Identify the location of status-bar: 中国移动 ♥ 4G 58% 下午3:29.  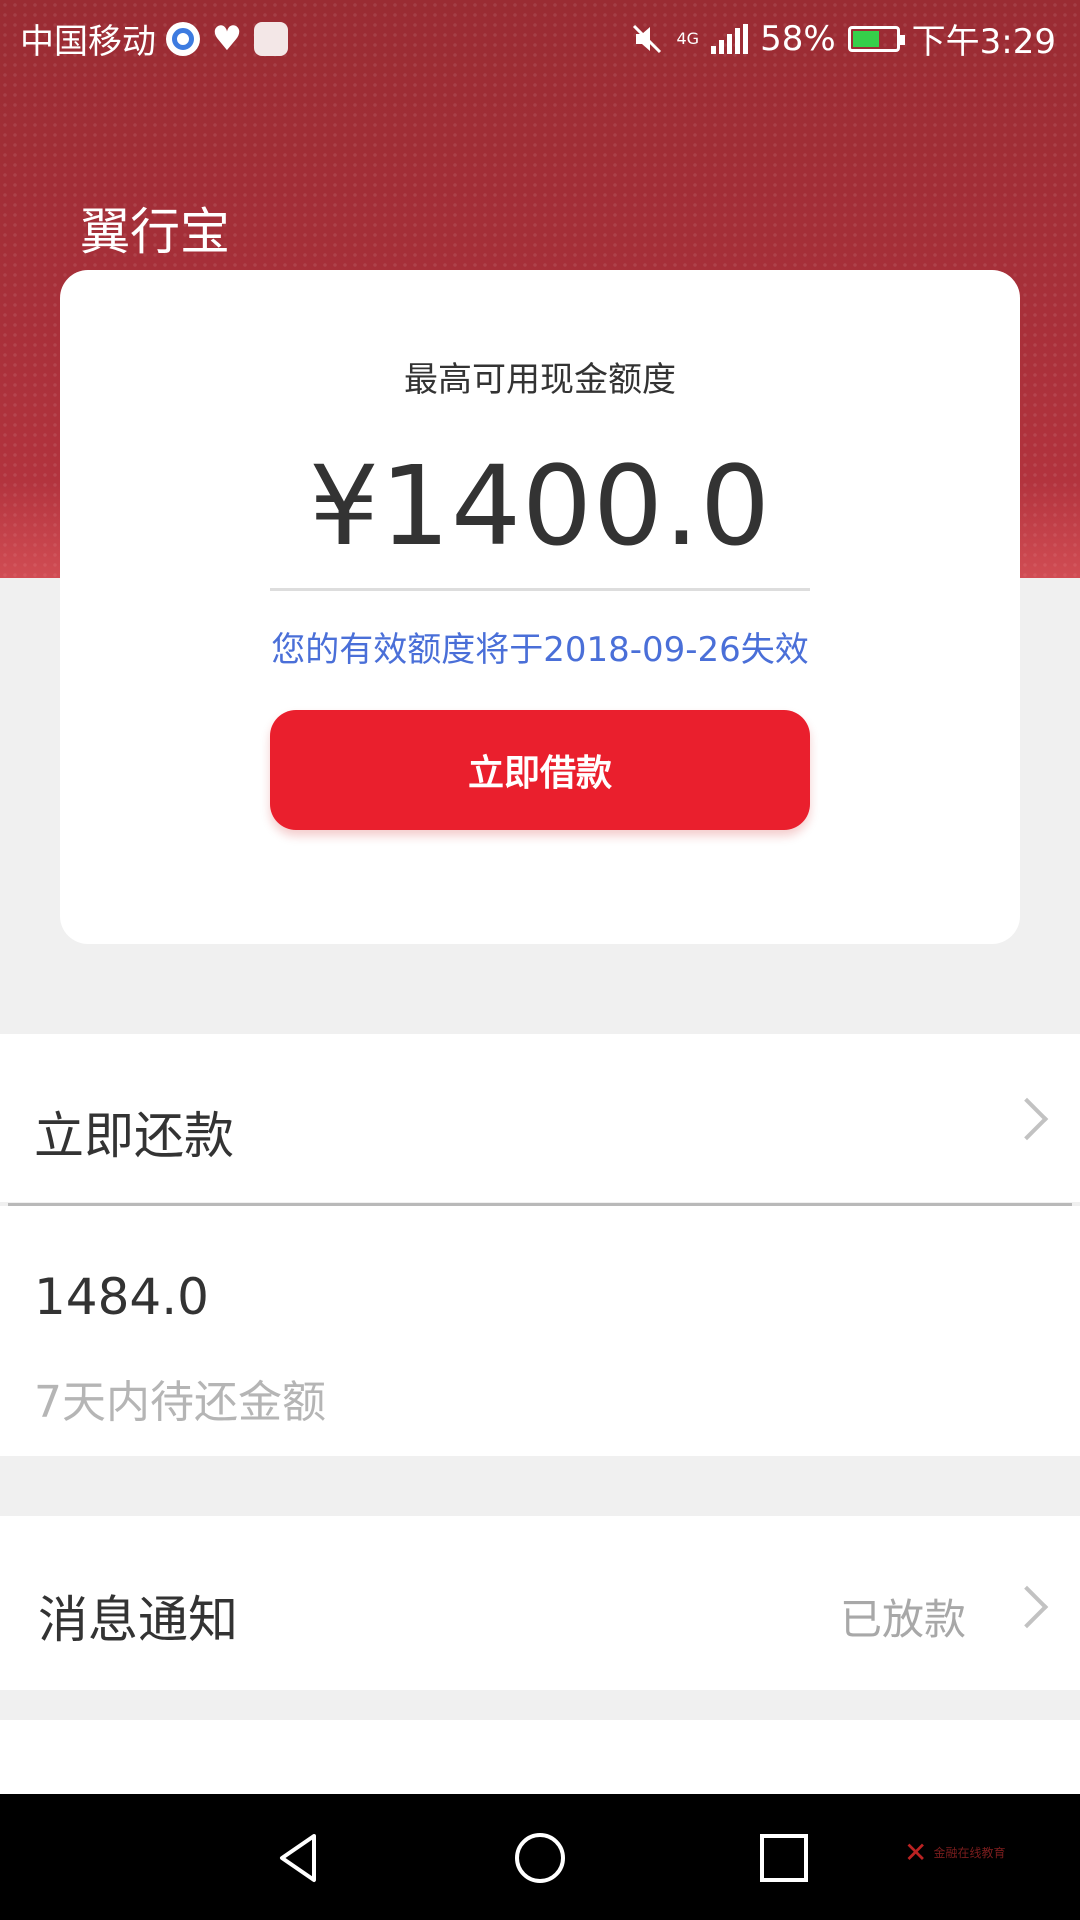
(540, 36).